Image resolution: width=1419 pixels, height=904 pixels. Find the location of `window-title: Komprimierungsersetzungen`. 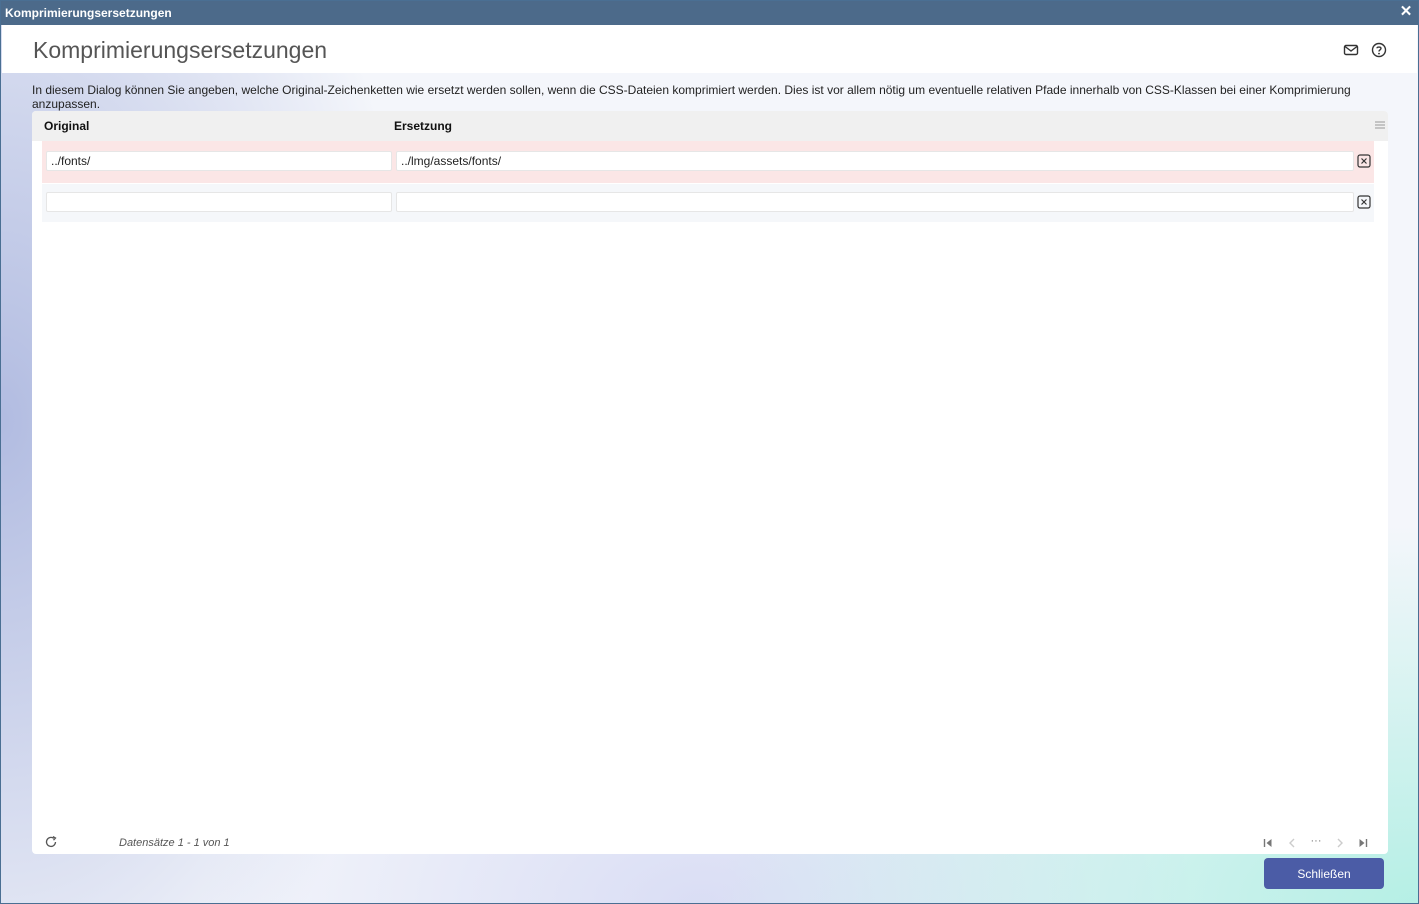

window-title: Komprimierungsersetzungen is located at coordinates (88, 13).